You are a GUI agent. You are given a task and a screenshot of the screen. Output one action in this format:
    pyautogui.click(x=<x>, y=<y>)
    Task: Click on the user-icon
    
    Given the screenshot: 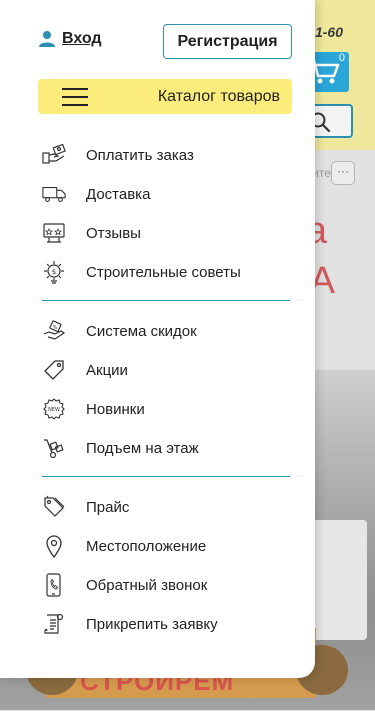 What is the action you would take?
    pyautogui.click(x=47, y=39)
    